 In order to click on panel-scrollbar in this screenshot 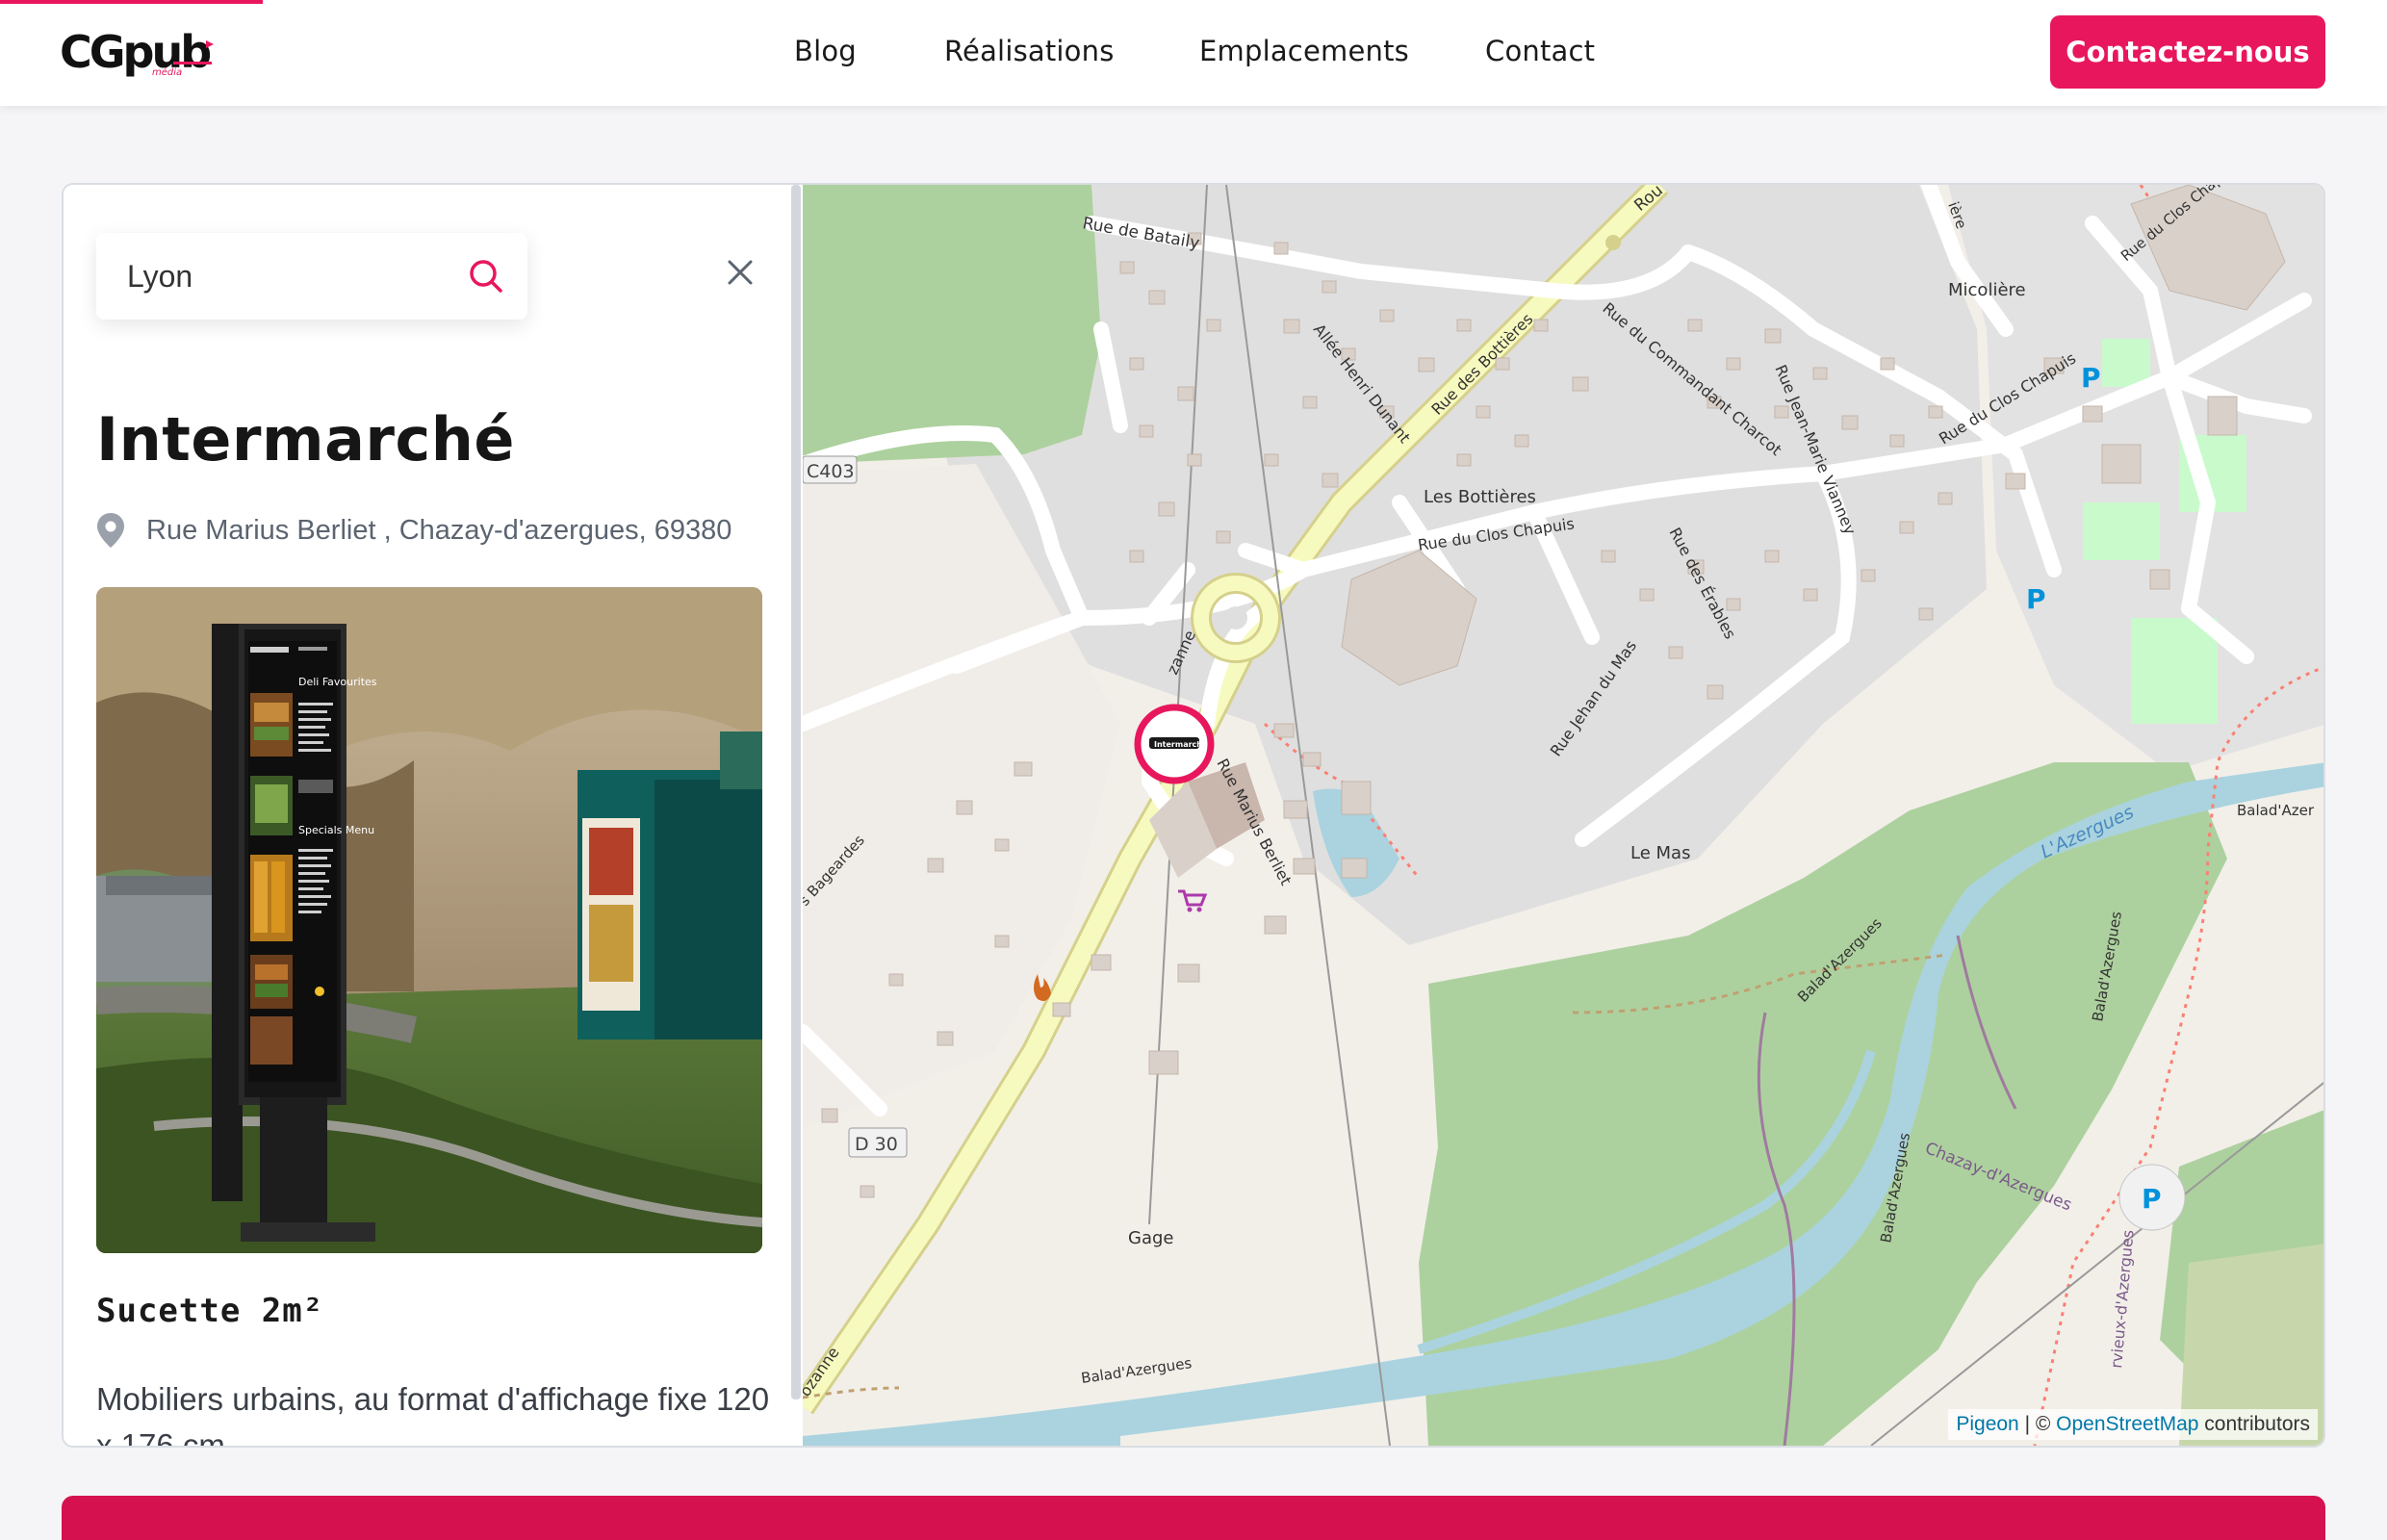, I will do `click(796, 792)`.